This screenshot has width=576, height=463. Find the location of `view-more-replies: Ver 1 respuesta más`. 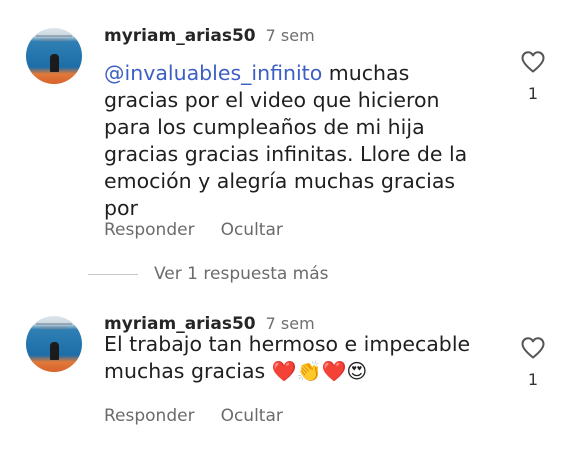

view-more-replies: Ver 1 respuesta más is located at coordinates (208, 274).